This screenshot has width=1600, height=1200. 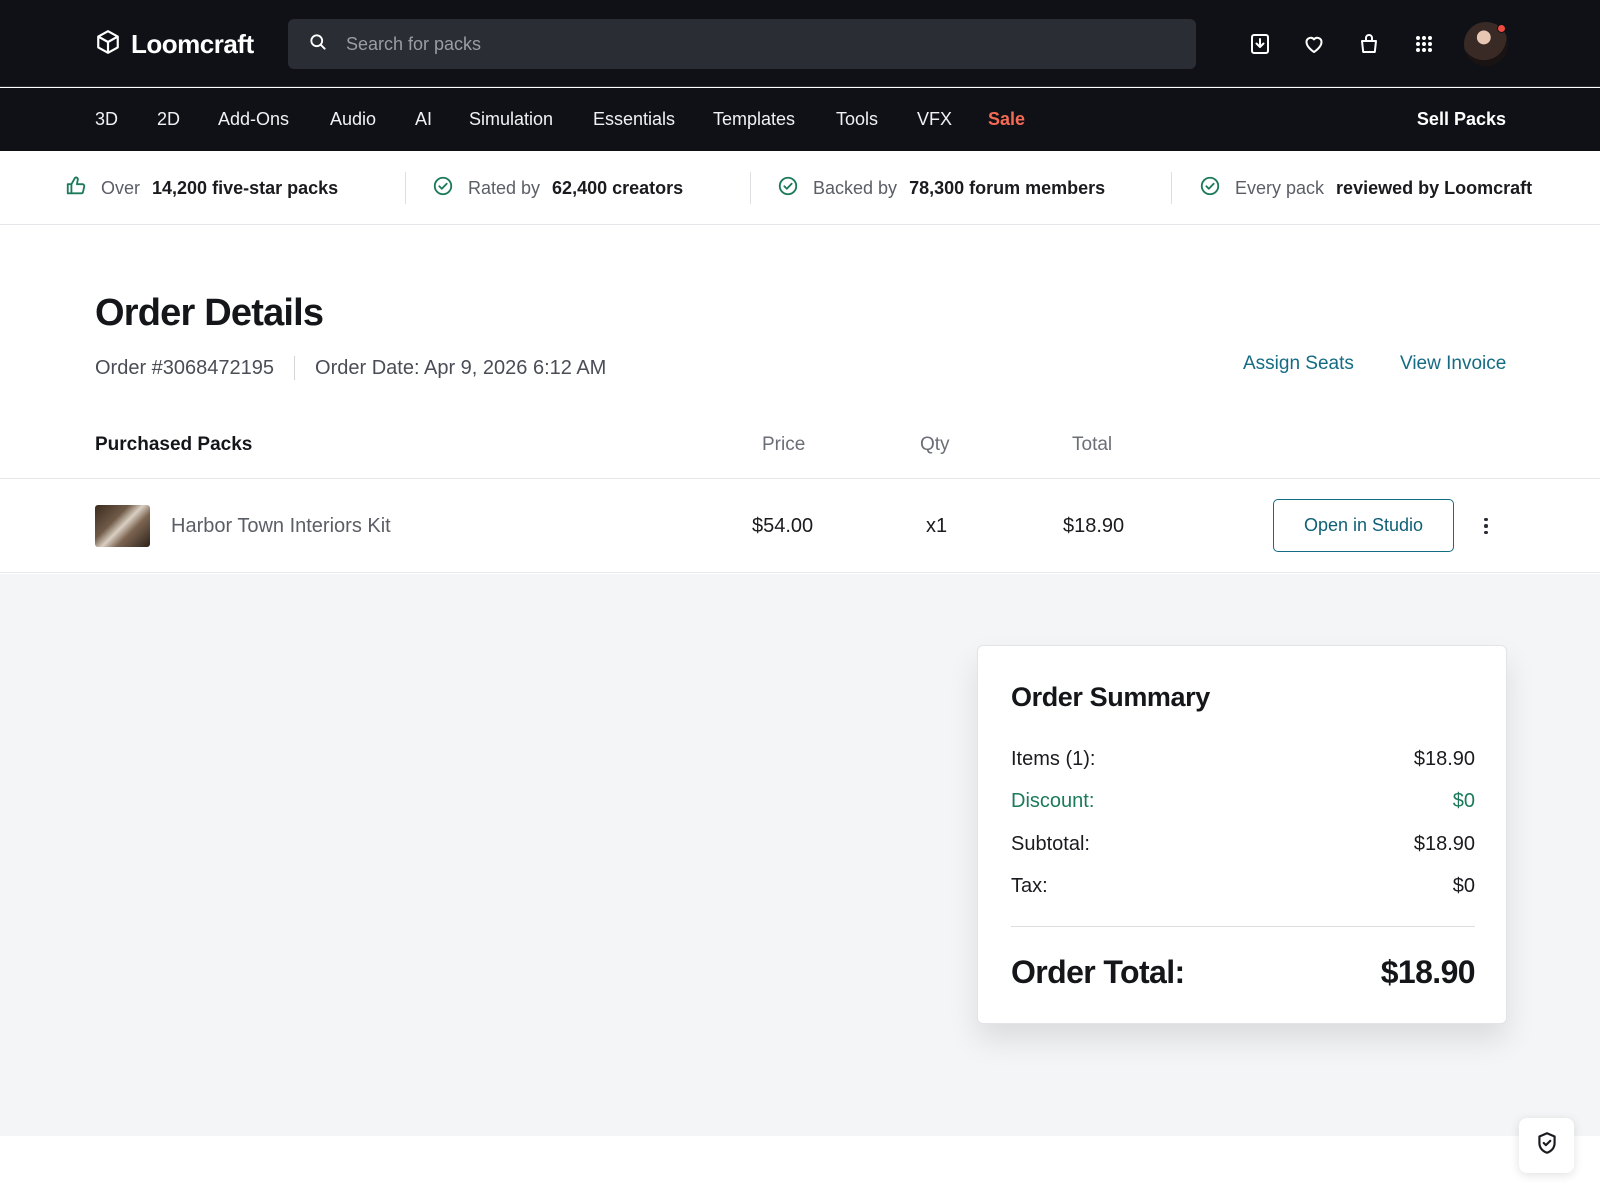 What do you see at coordinates (122, 526) in the screenshot?
I see `pack-thumbnail` at bounding box center [122, 526].